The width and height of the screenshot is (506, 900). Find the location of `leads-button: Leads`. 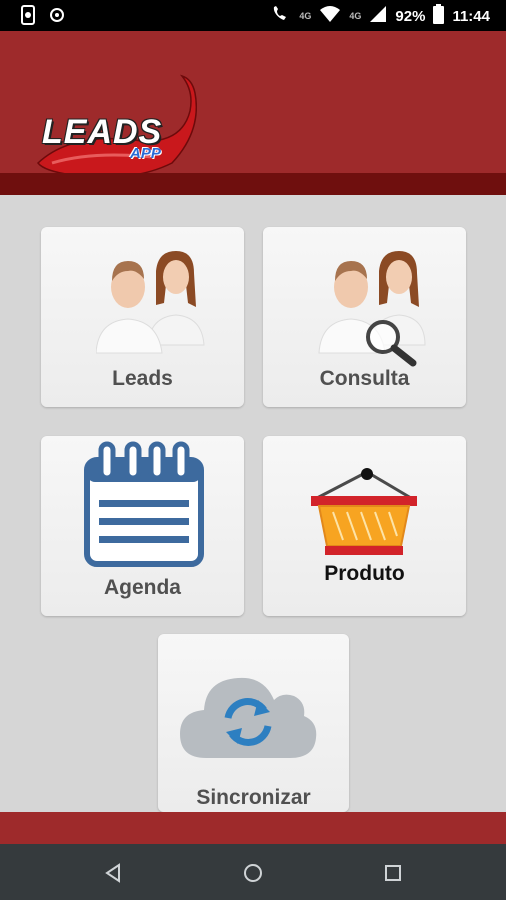

leads-button: Leads is located at coordinates (142, 317).